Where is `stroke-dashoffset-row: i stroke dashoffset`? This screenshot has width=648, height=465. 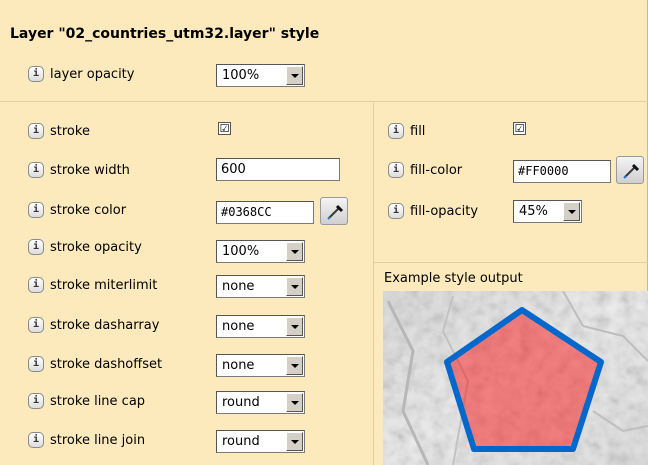 stroke-dashoffset-row: i stroke dashoffset is located at coordinates (95, 364).